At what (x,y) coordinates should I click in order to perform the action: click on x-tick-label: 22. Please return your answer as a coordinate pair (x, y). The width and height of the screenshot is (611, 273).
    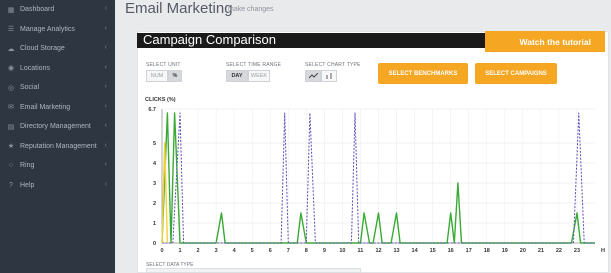
    Looking at the image, I should click on (559, 251).